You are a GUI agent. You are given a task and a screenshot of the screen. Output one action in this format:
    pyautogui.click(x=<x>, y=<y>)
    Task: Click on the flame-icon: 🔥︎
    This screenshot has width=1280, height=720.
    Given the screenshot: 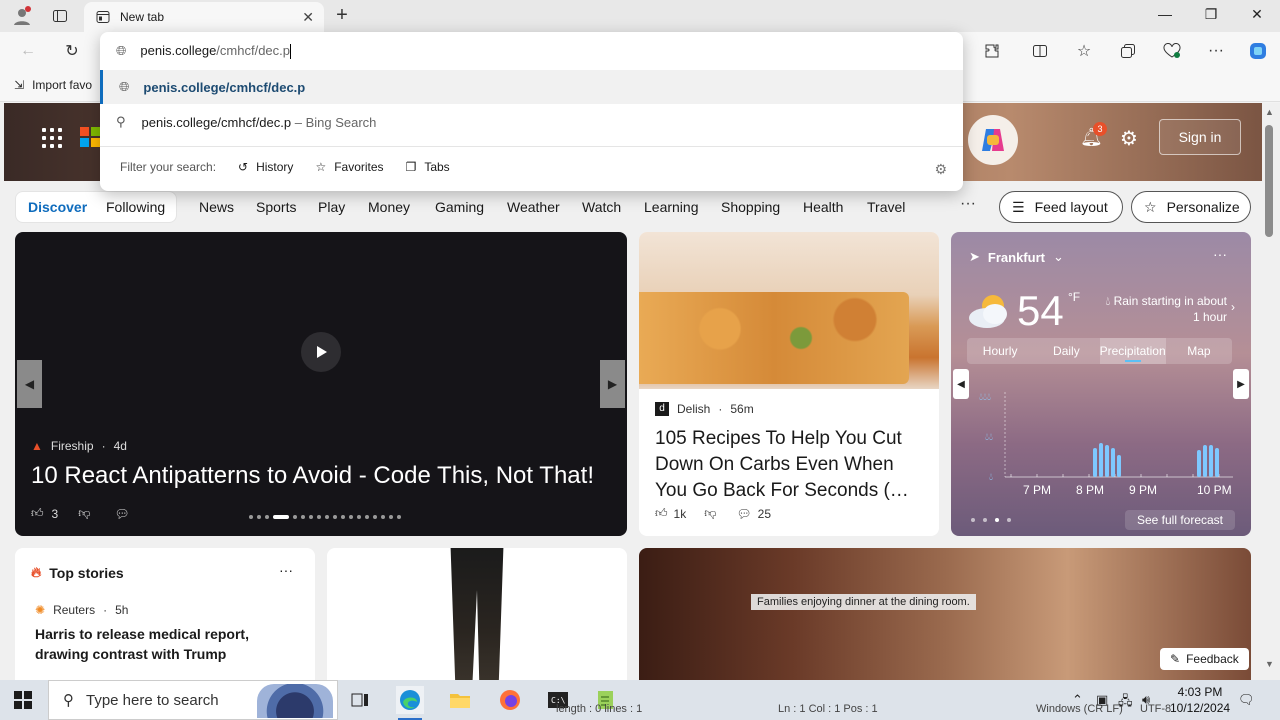 What is the action you would take?
    pyautogui.click(x=36, y=572)
    